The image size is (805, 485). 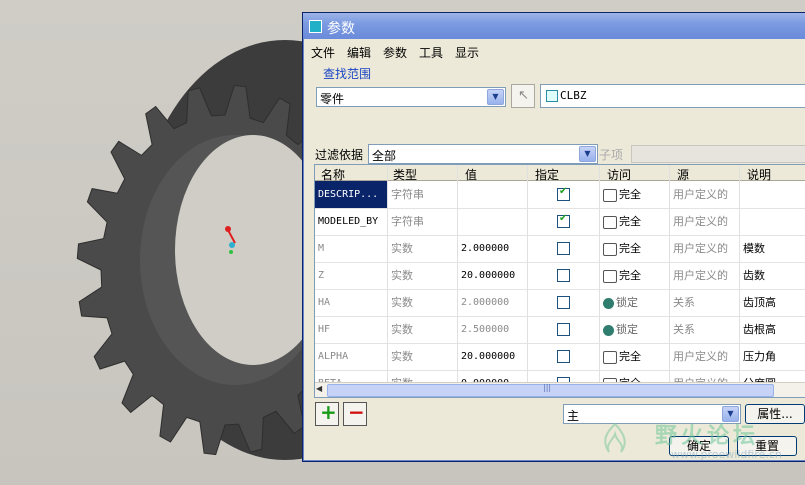 I want to click on param-description: 齿根高, so click(x=759, y=329).